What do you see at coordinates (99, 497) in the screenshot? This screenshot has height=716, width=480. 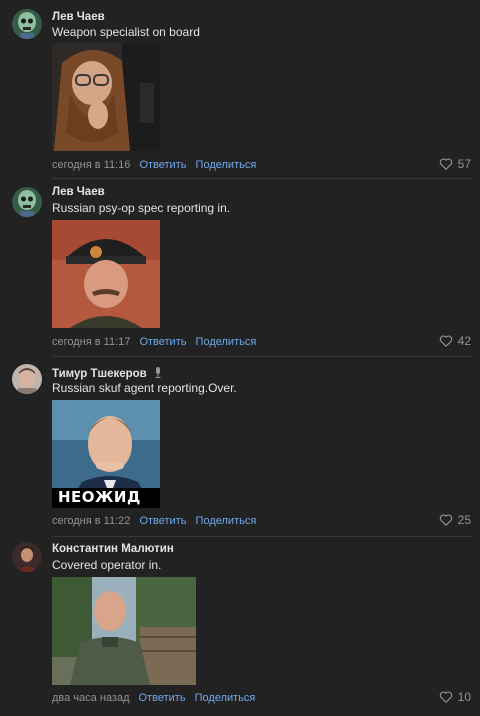 I see `image-caption: НЕОЖИД` at bounding box center [99, 497].